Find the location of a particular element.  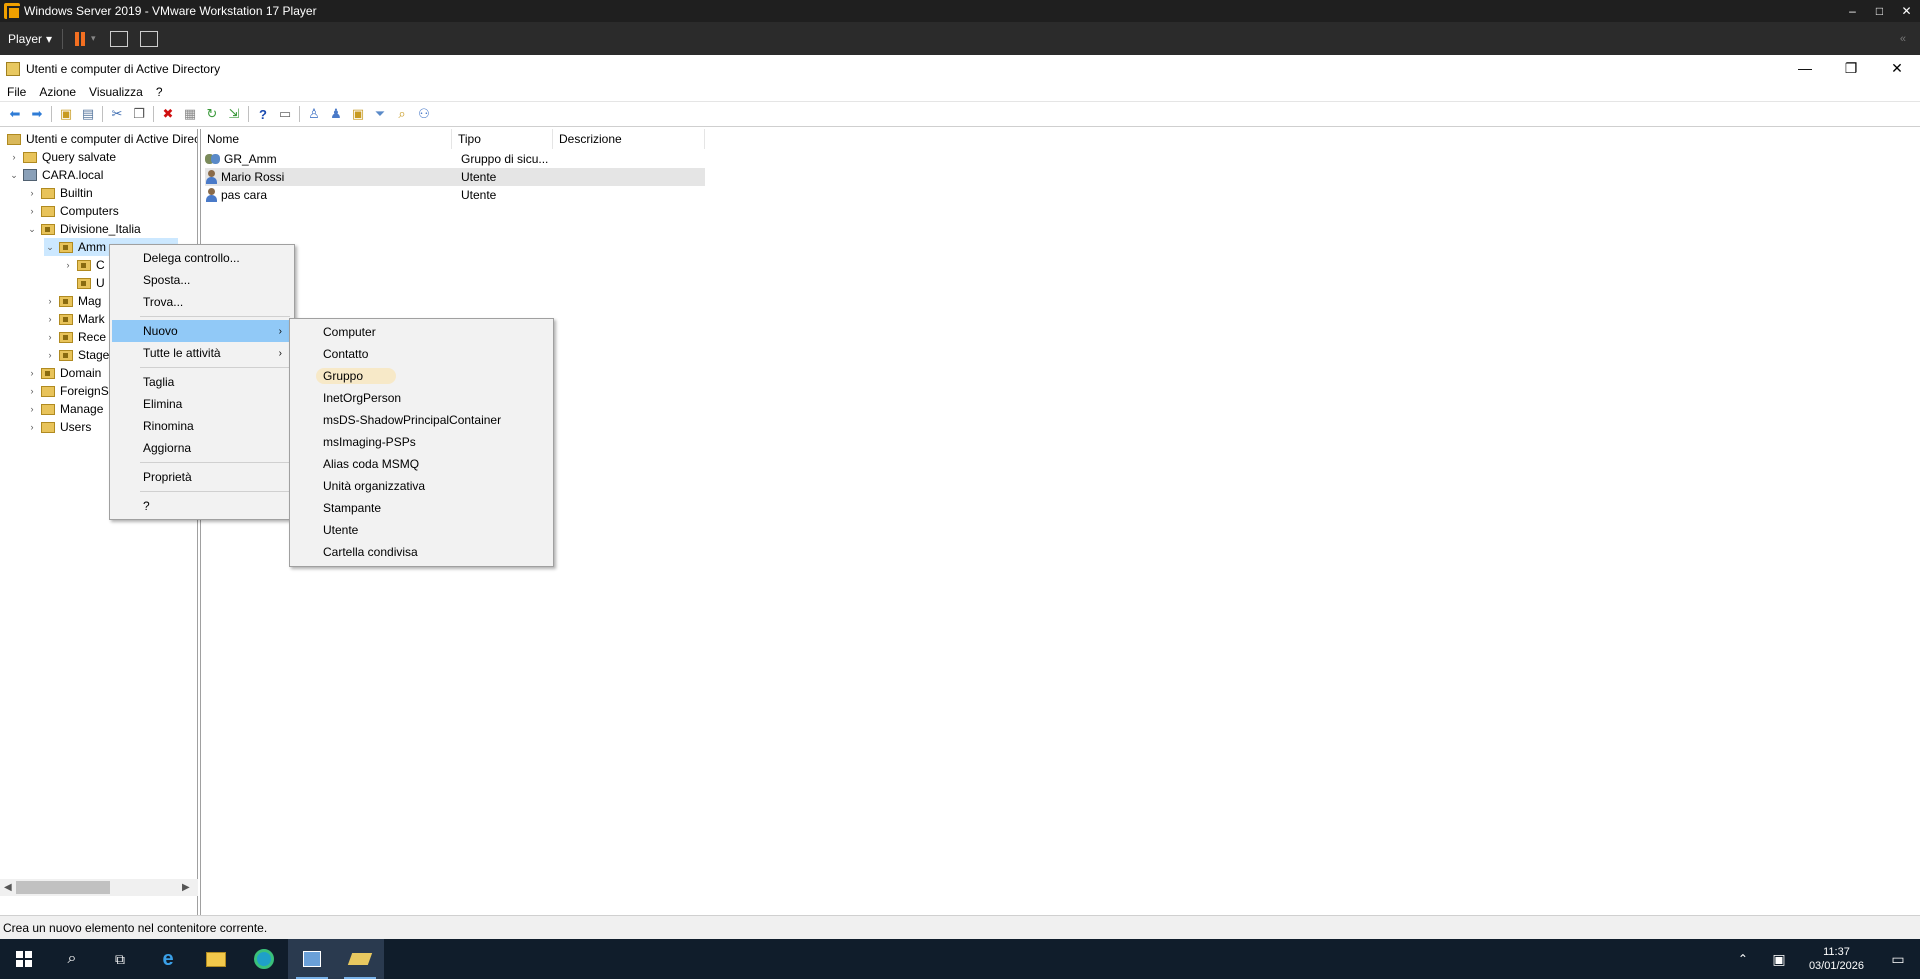

submenu-item-cartella-condivisa: Cartella condivisa is located at coordinates (421, 552).